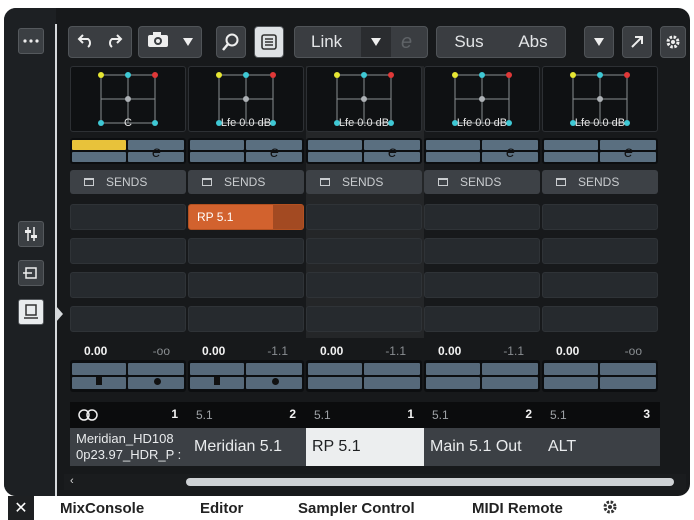  I want to click on arrow-up-right-icon, so click(637, 42).